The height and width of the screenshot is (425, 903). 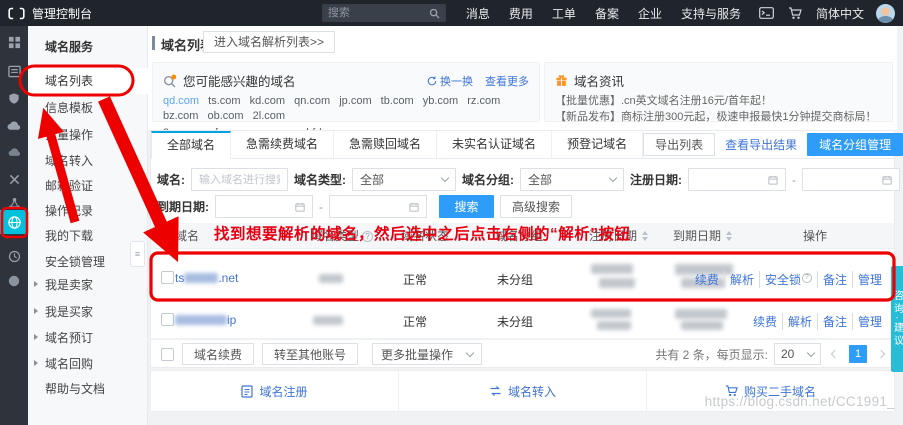 I want to click on filter-type-label: 域名类型:, so click(x=320, y=180).